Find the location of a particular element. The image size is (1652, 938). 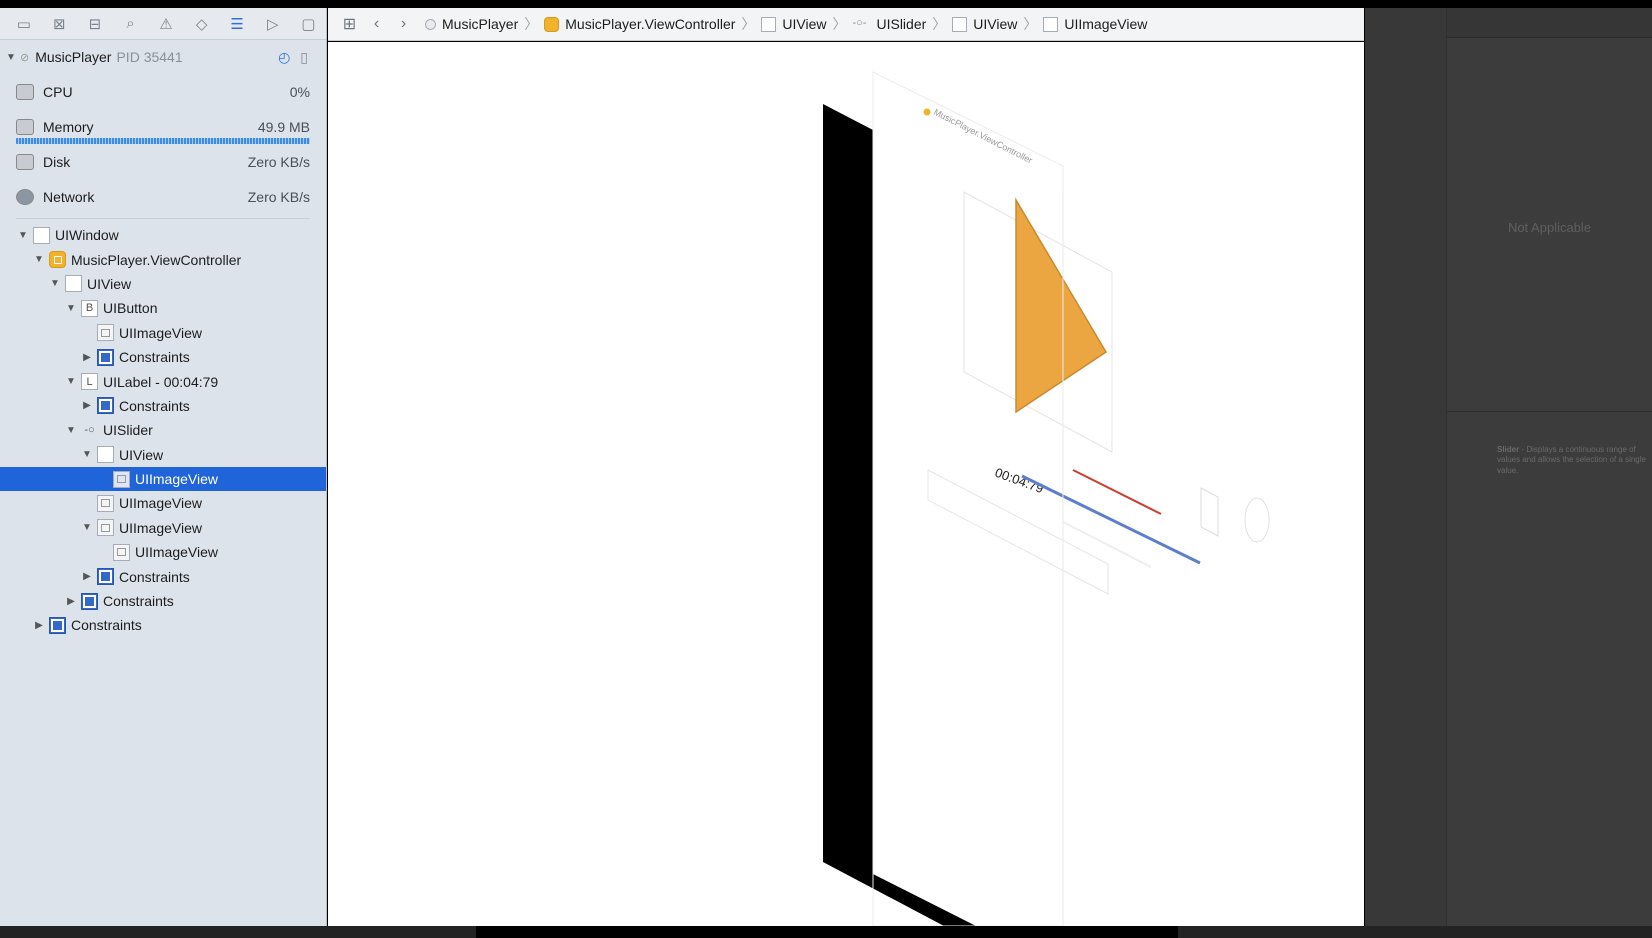

test-icon: ◇ is located at coordinates (202, 24).